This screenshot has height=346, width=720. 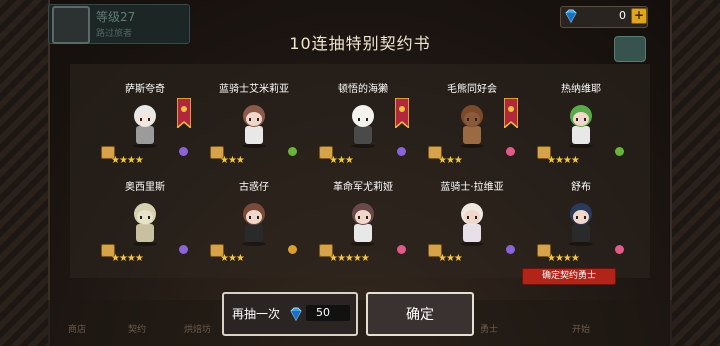 I want to click on nav-heroes: 勇士, so click(x=489, y=328).